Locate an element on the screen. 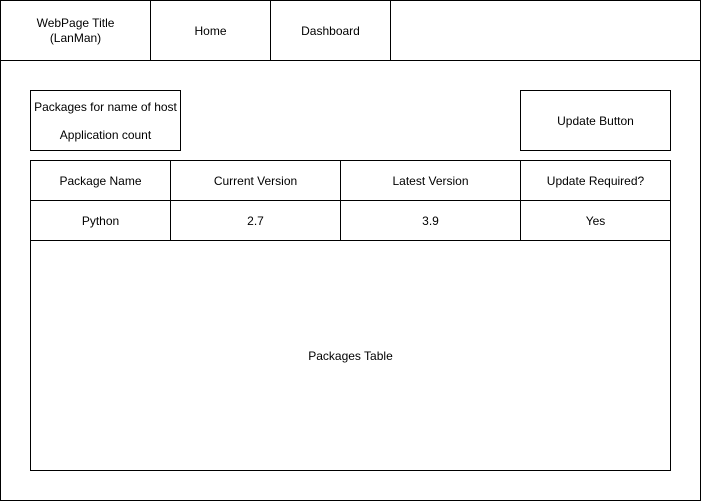  column-header-latest-version: Latest Version is located at coordinates (430, 180).